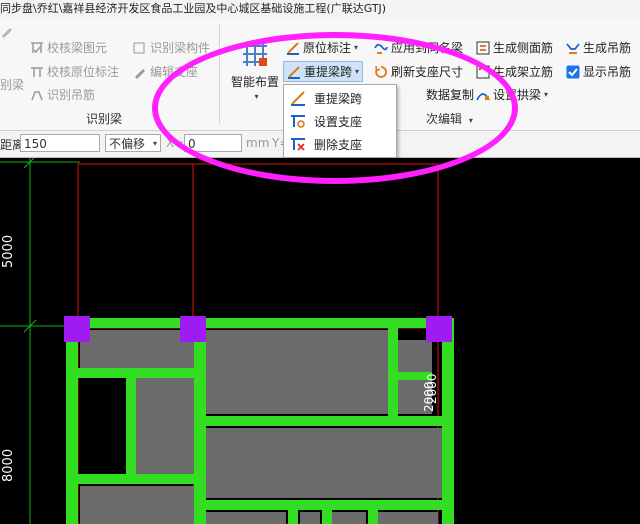  What do you see at coordinates (340, 98) in the screenshot?
I see `menu-item-re-extract-span: 重提梁跨` at bounding box center [340, 98].